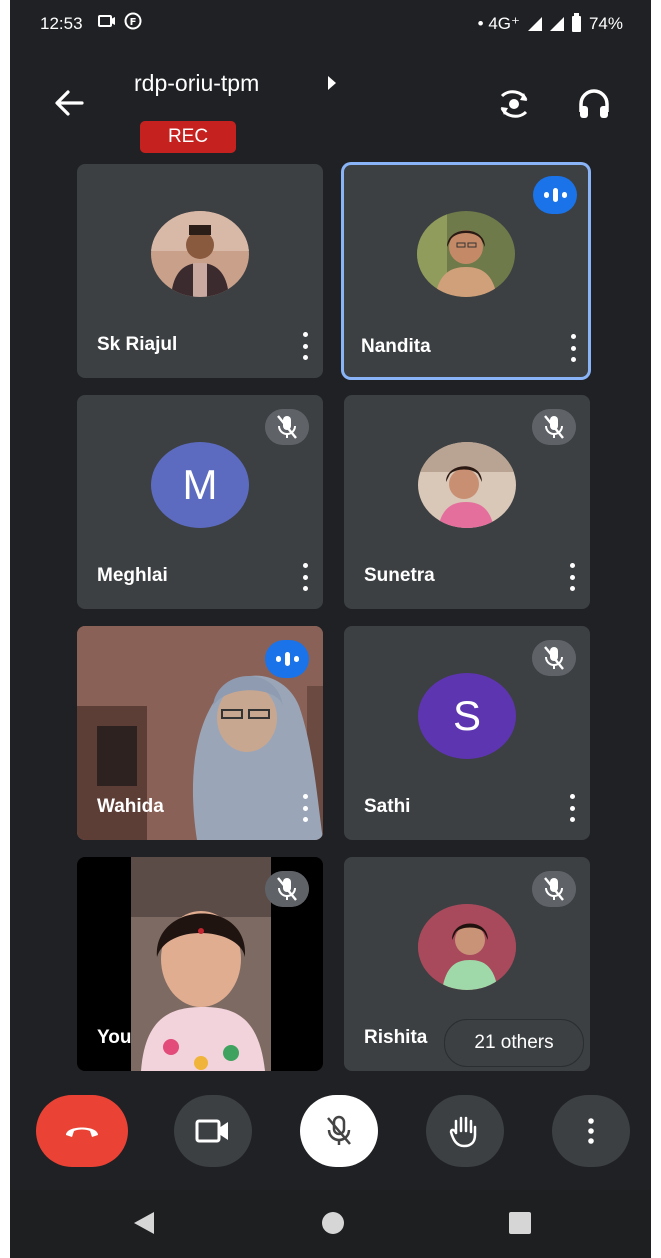  What do you see at coordinates (576, 22) in the screenshot?
I see `battery-icon` at bounding box center [576, 22].